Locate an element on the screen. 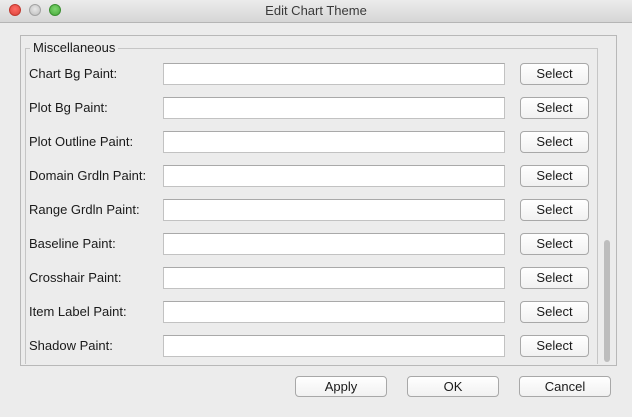 The height and width of the screenshot is (417, 632). baseline-paint-field is located at coordinates (334, 244).